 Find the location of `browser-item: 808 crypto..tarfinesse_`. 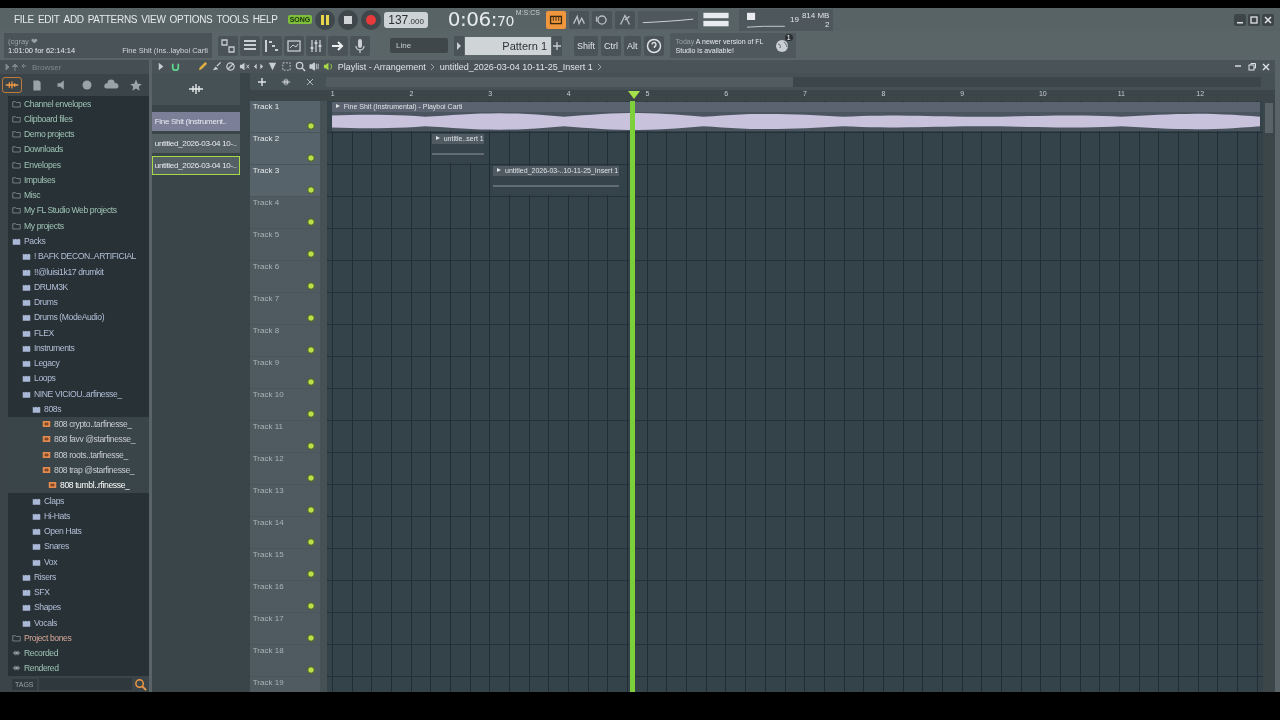

browser-item: 808 crypto..tarfinesse_ is located at coordinates (78, 424).